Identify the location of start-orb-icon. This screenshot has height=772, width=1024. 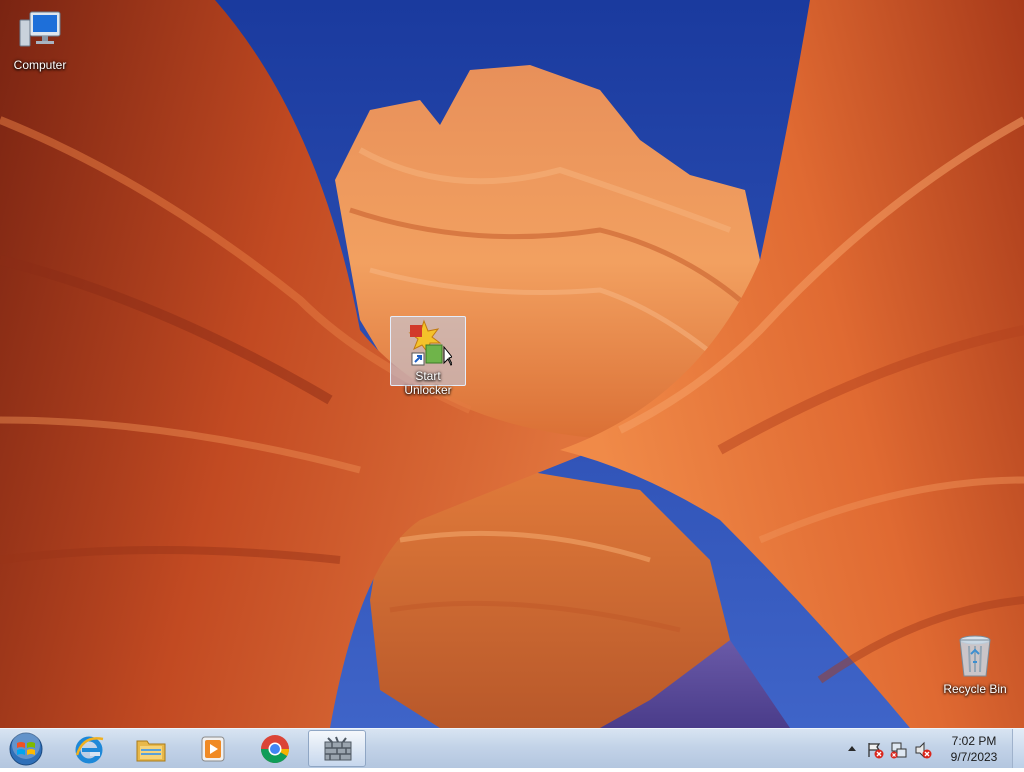
(26, 748).